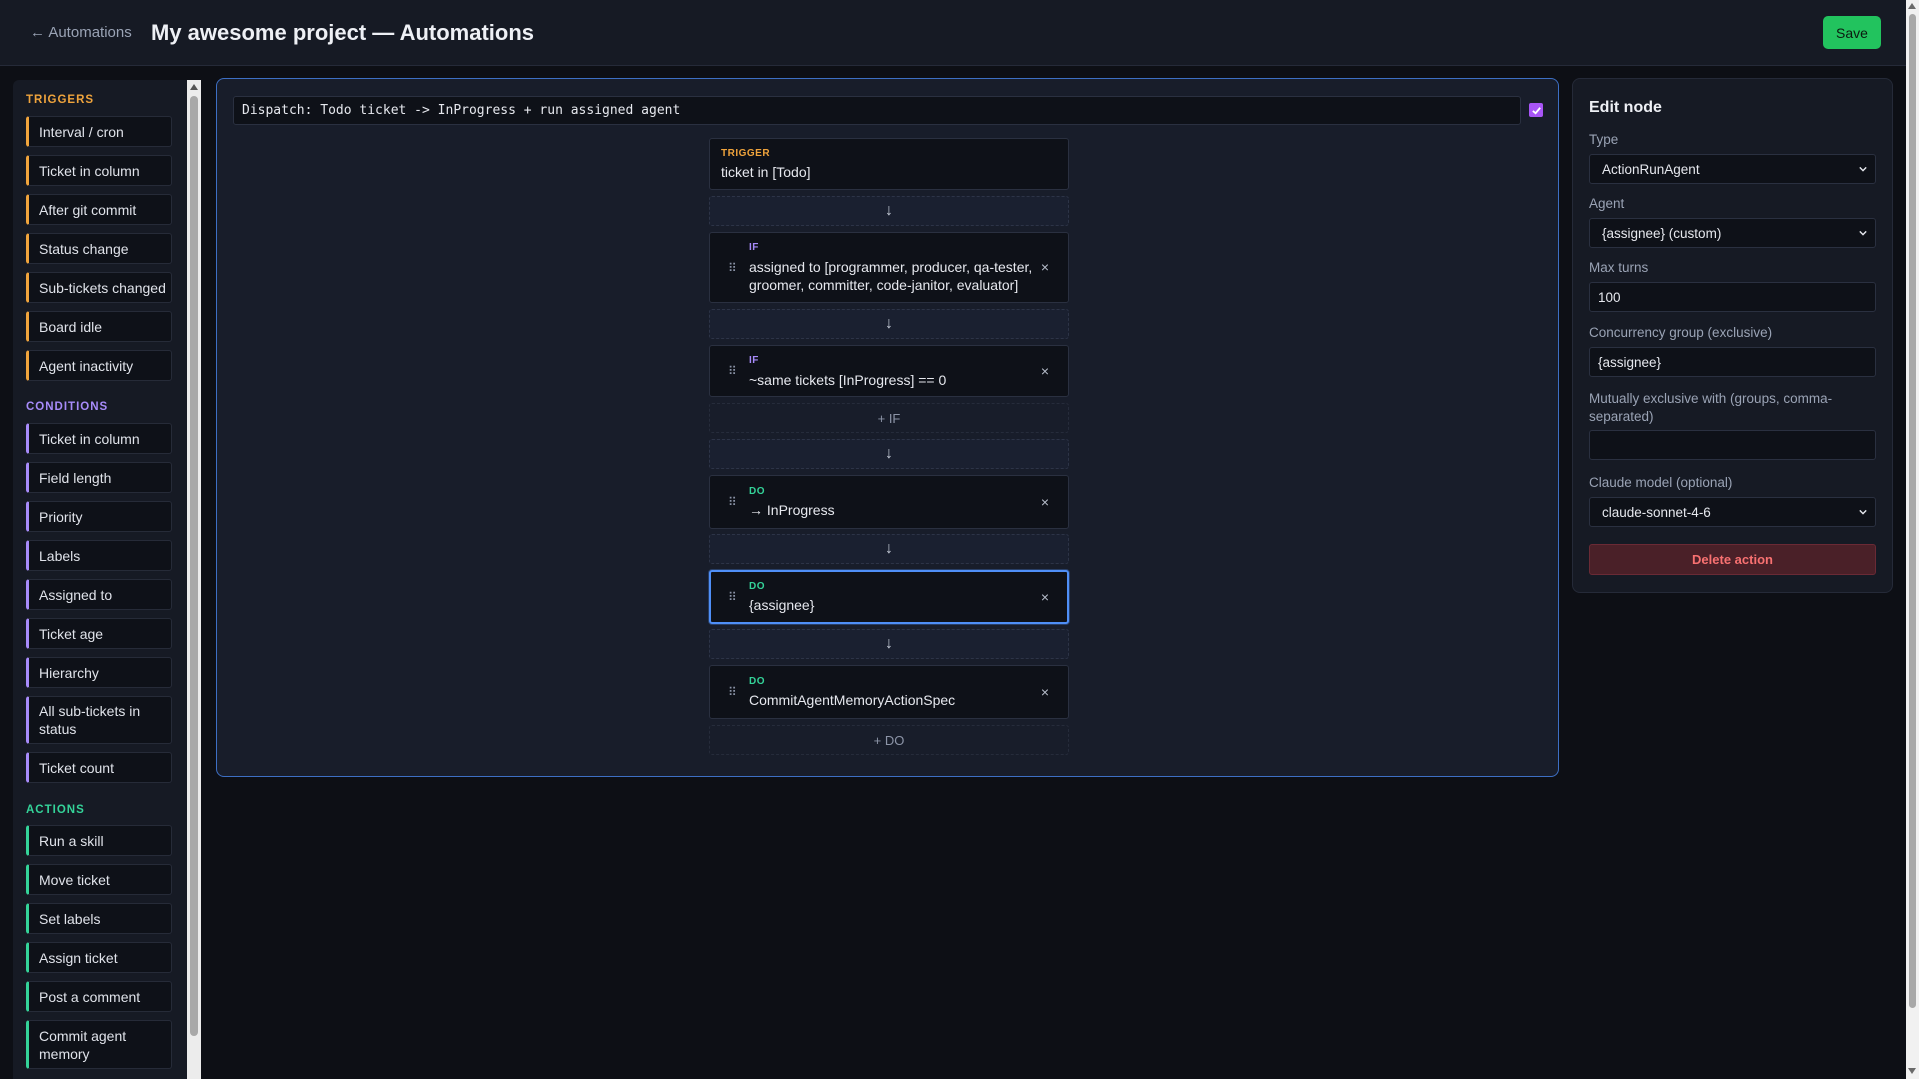 The width and height of the screenshot is (1919, 1079). Describe the element at coordinates (99, 879) in the screenshot. I see `palette-action-move-ticket: Move ticket` at that location.